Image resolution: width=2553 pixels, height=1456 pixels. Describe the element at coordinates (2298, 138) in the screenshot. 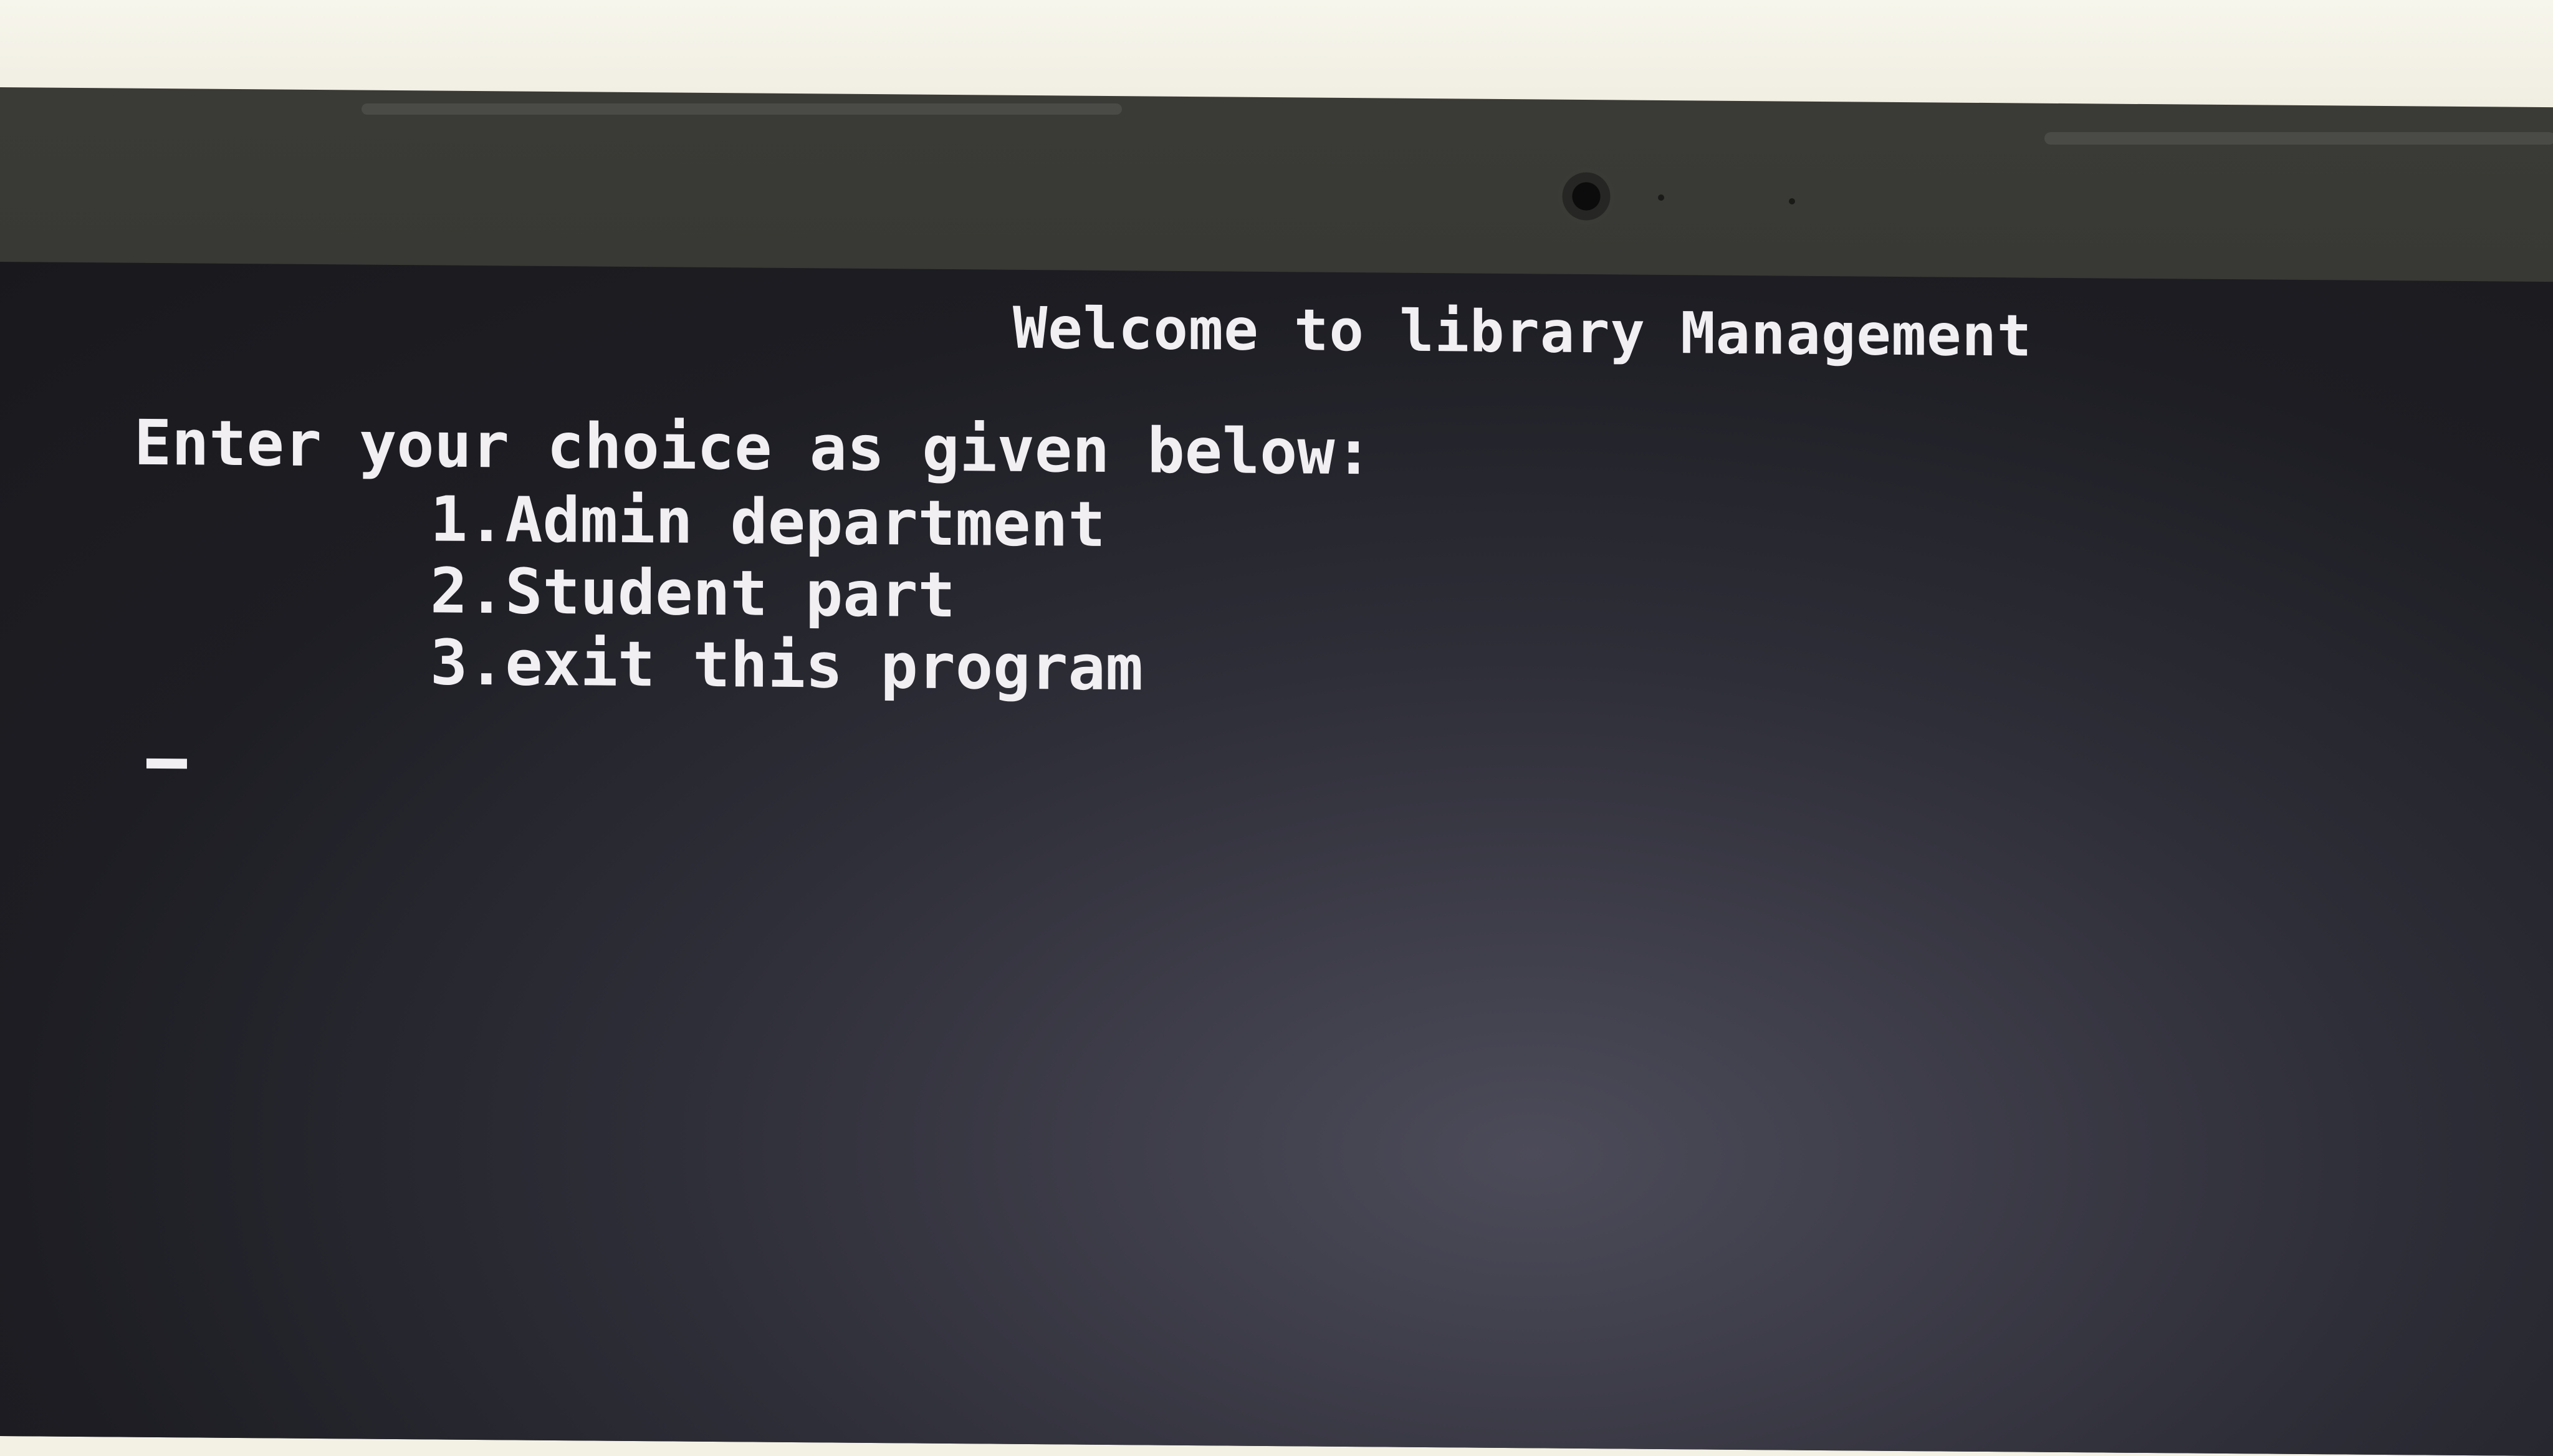

I see `bezel-ridge-right` at that location.